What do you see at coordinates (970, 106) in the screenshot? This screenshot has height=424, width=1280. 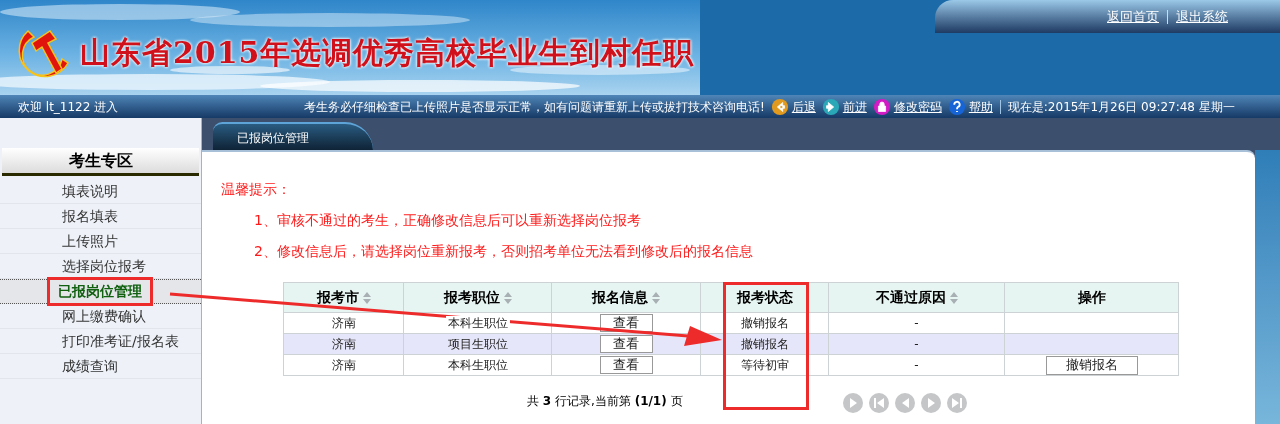 I see `toolbar-link: 帮助` at bounding box center [970, 106].